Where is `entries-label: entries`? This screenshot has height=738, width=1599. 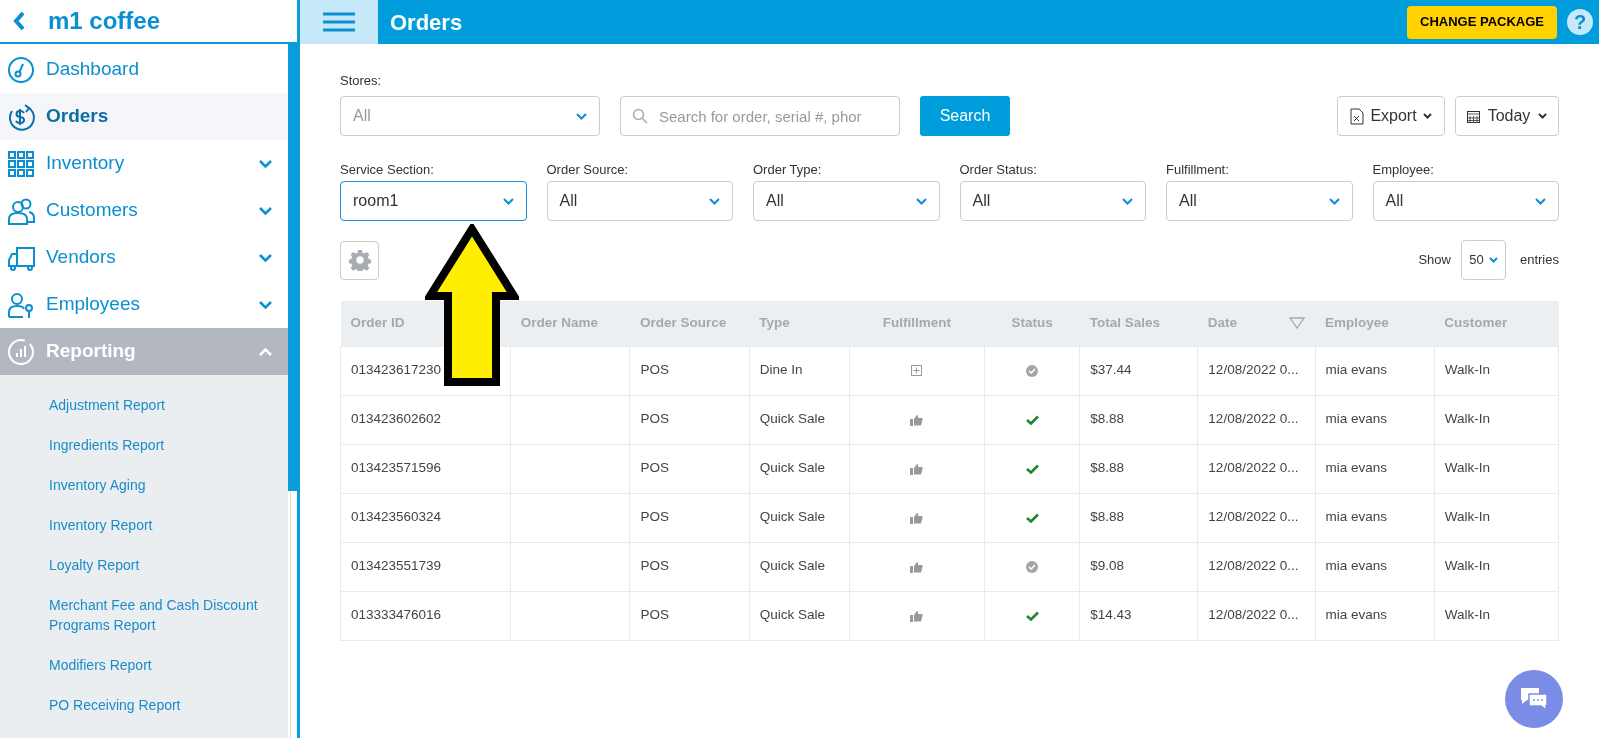
entries-label: entries is located at coordinates (1539, 260).